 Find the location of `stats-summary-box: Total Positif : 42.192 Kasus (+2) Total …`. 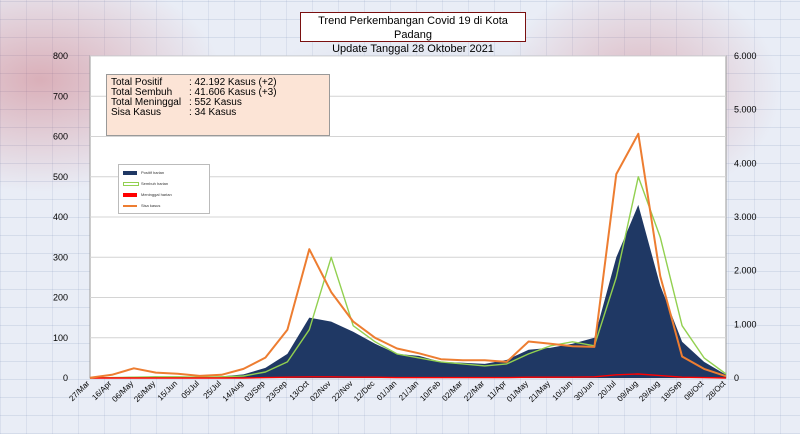

stats-summary-box: Total Positif : 42.192 Kasus (+2) Total … is located at coordinates (218, 105).